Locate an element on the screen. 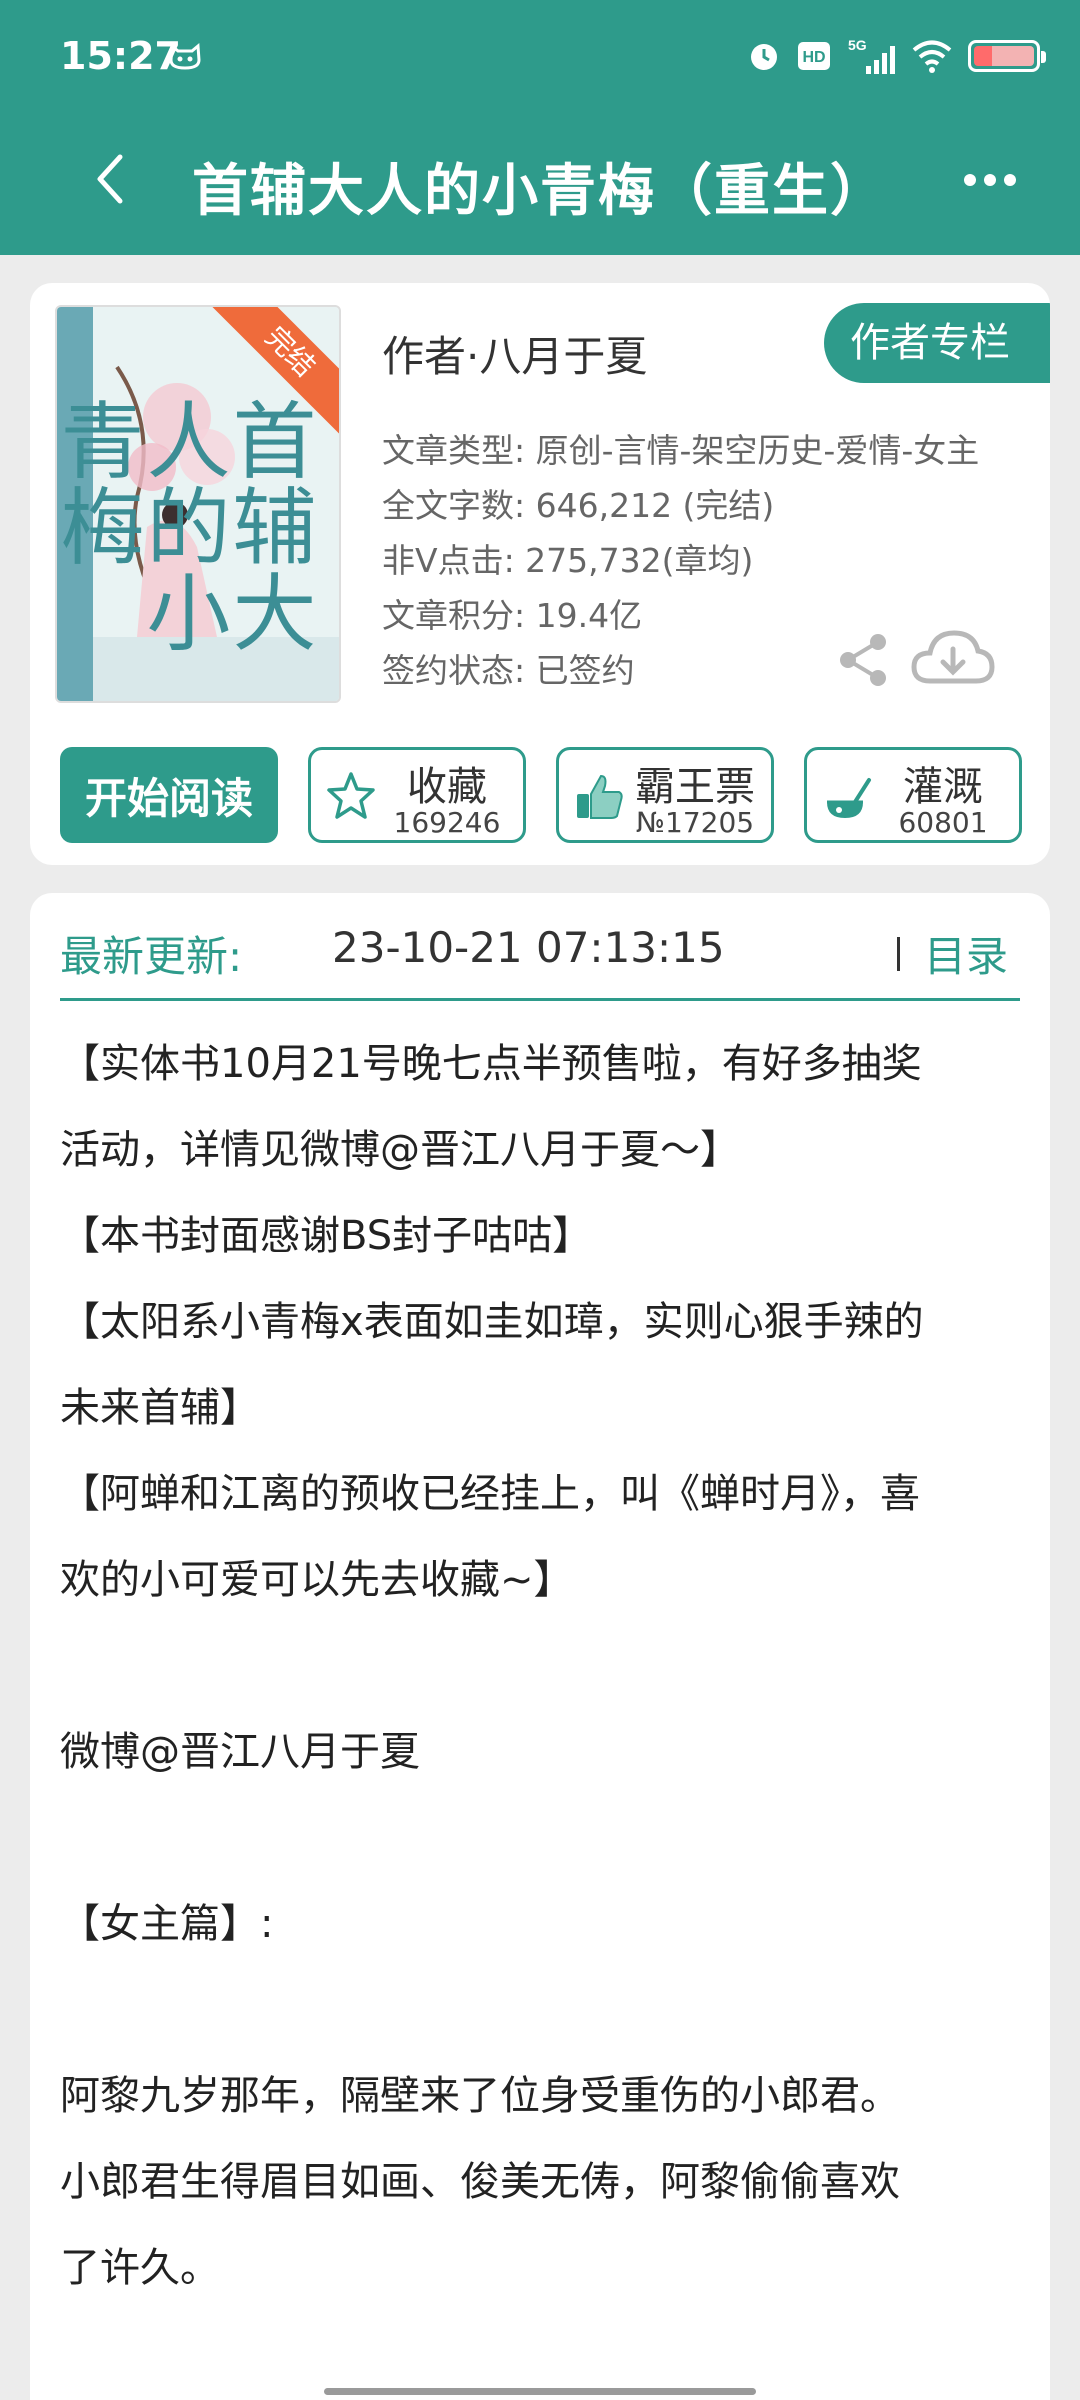 The image size is (1080, 2400). status-icons: HD 5G is located at coordinates (896, 56).